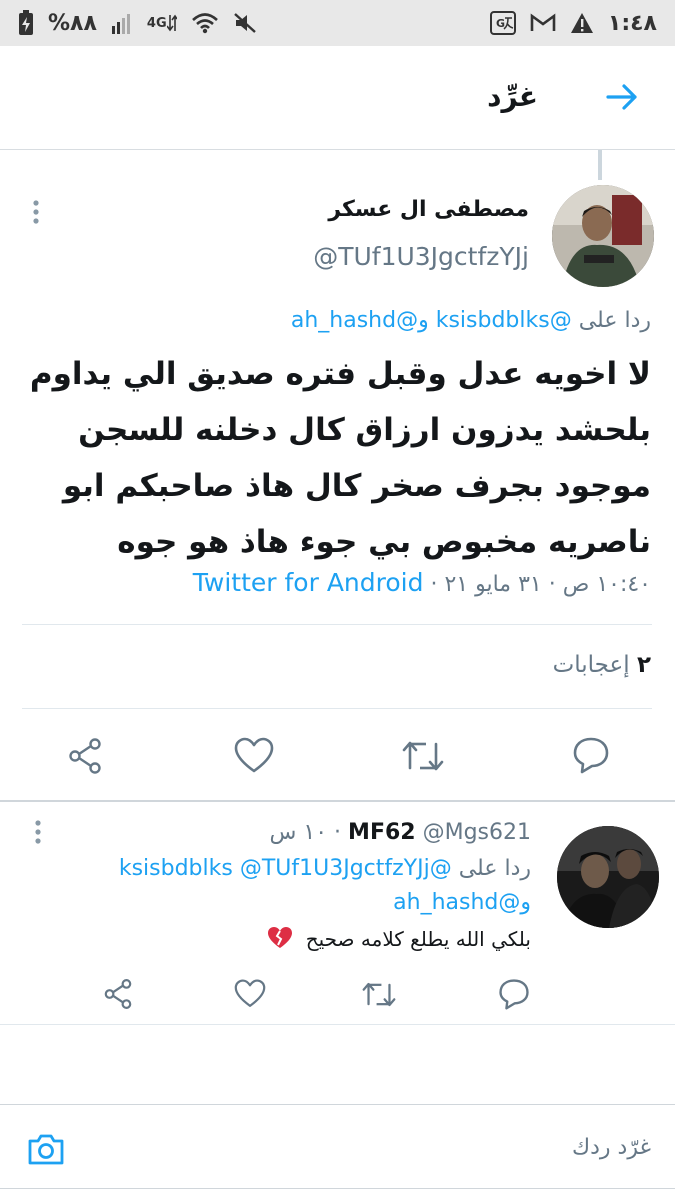  I want to click on mention-link: @TUf1U3JgctfzYJj, so click(335, 868).